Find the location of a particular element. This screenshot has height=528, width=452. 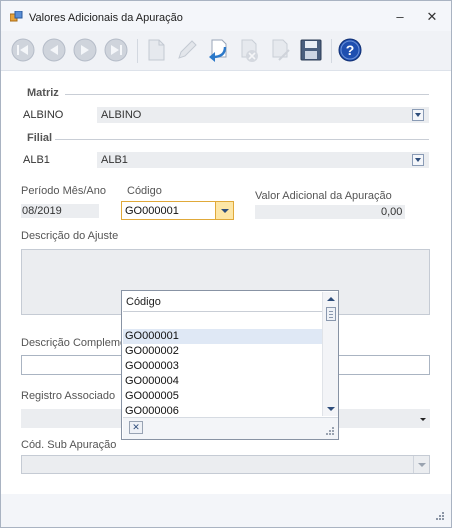

filial-group-line is located at coordinates (242, 139).